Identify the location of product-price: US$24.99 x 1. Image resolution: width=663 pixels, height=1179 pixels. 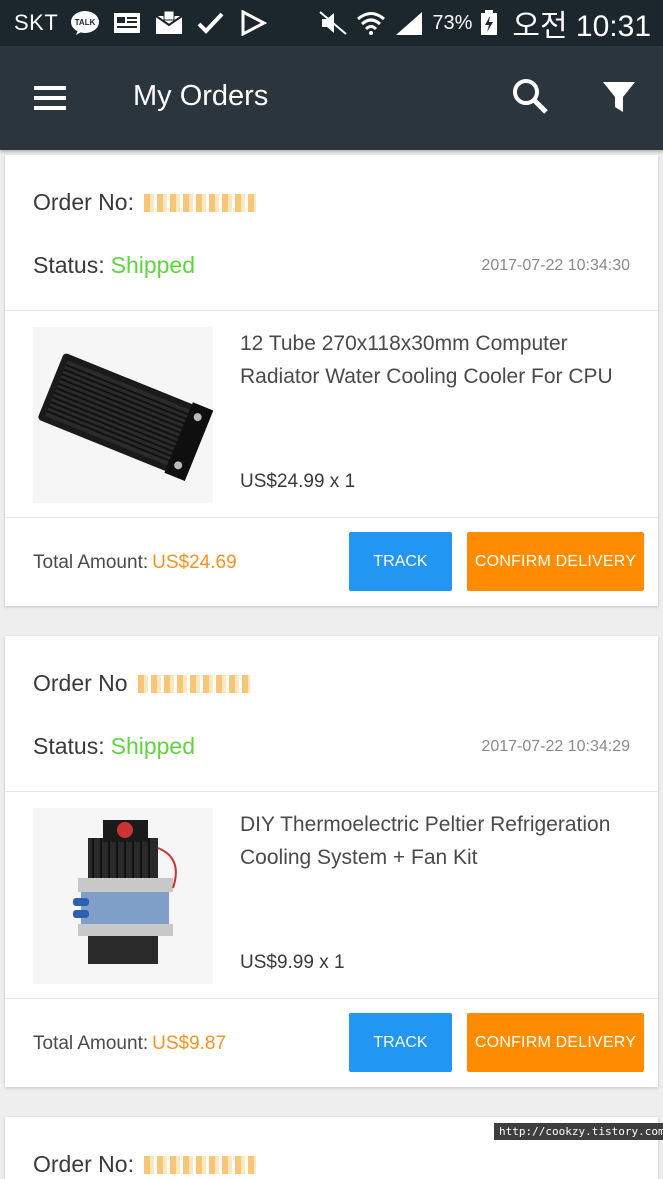
(298, 481).